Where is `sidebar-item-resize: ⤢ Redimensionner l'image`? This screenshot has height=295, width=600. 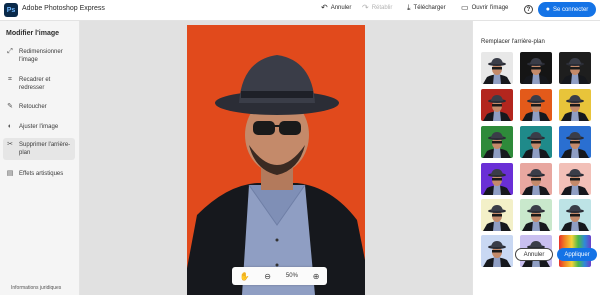 sidebar-item-resize: ⤢ Redimensionner l'image is located at coordinates (39, 56).